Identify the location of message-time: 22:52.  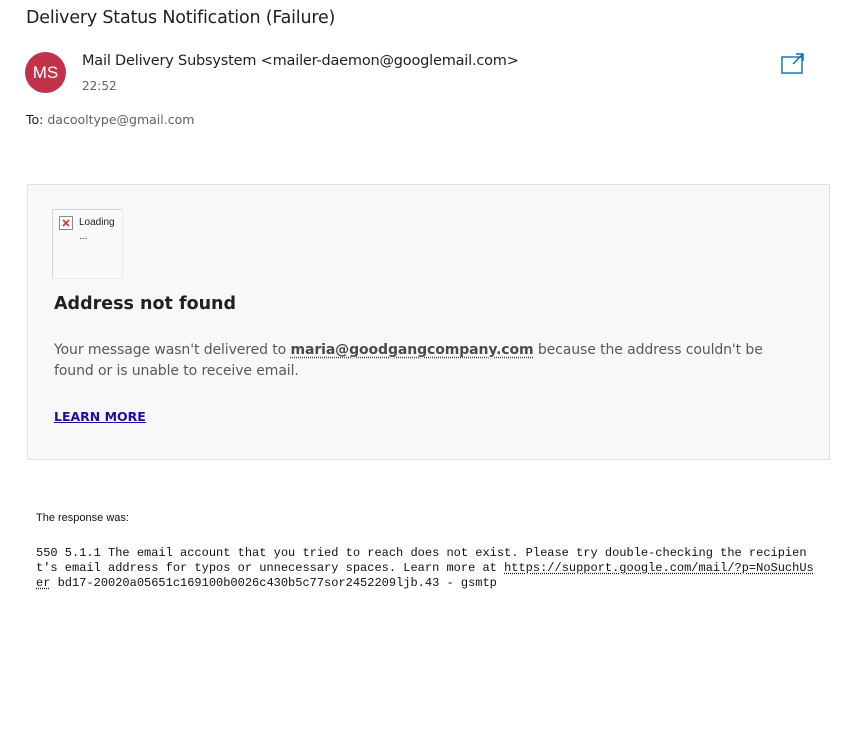
(99, 86).